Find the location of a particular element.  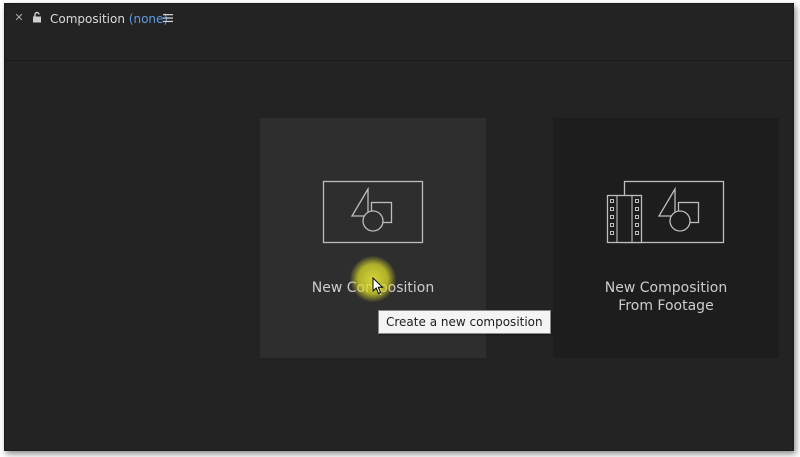

composition-shapes-icon is located at coordinates (373, 212).